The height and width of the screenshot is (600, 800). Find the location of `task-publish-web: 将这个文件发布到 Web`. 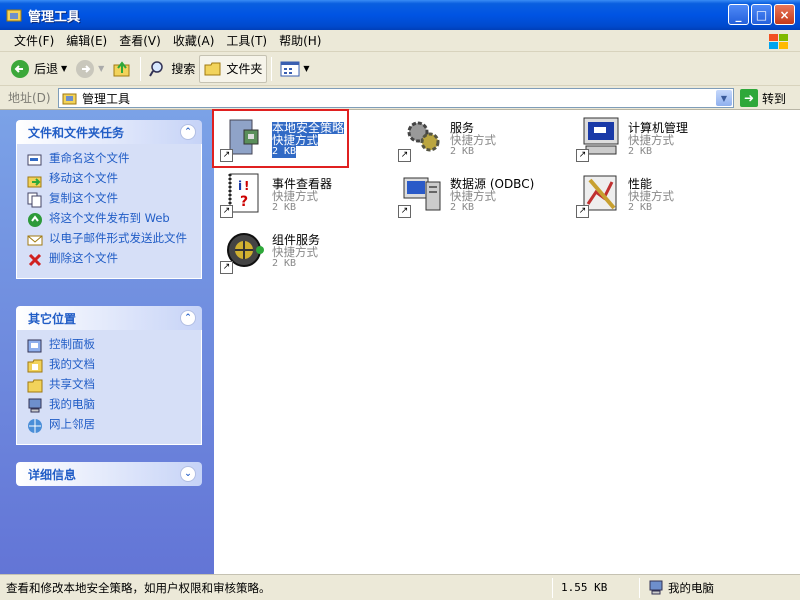

task-publish-web: 将这个文件发布到 Web is located at coordinates (111, 220).